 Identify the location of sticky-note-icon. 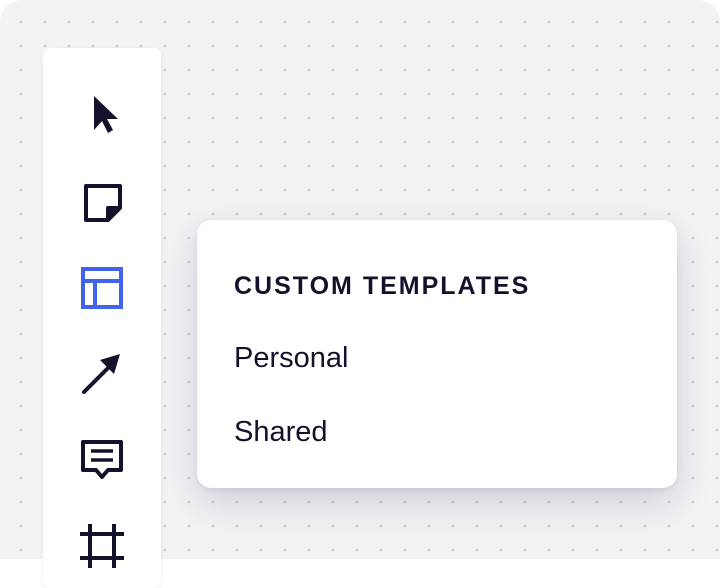
(103, 203).